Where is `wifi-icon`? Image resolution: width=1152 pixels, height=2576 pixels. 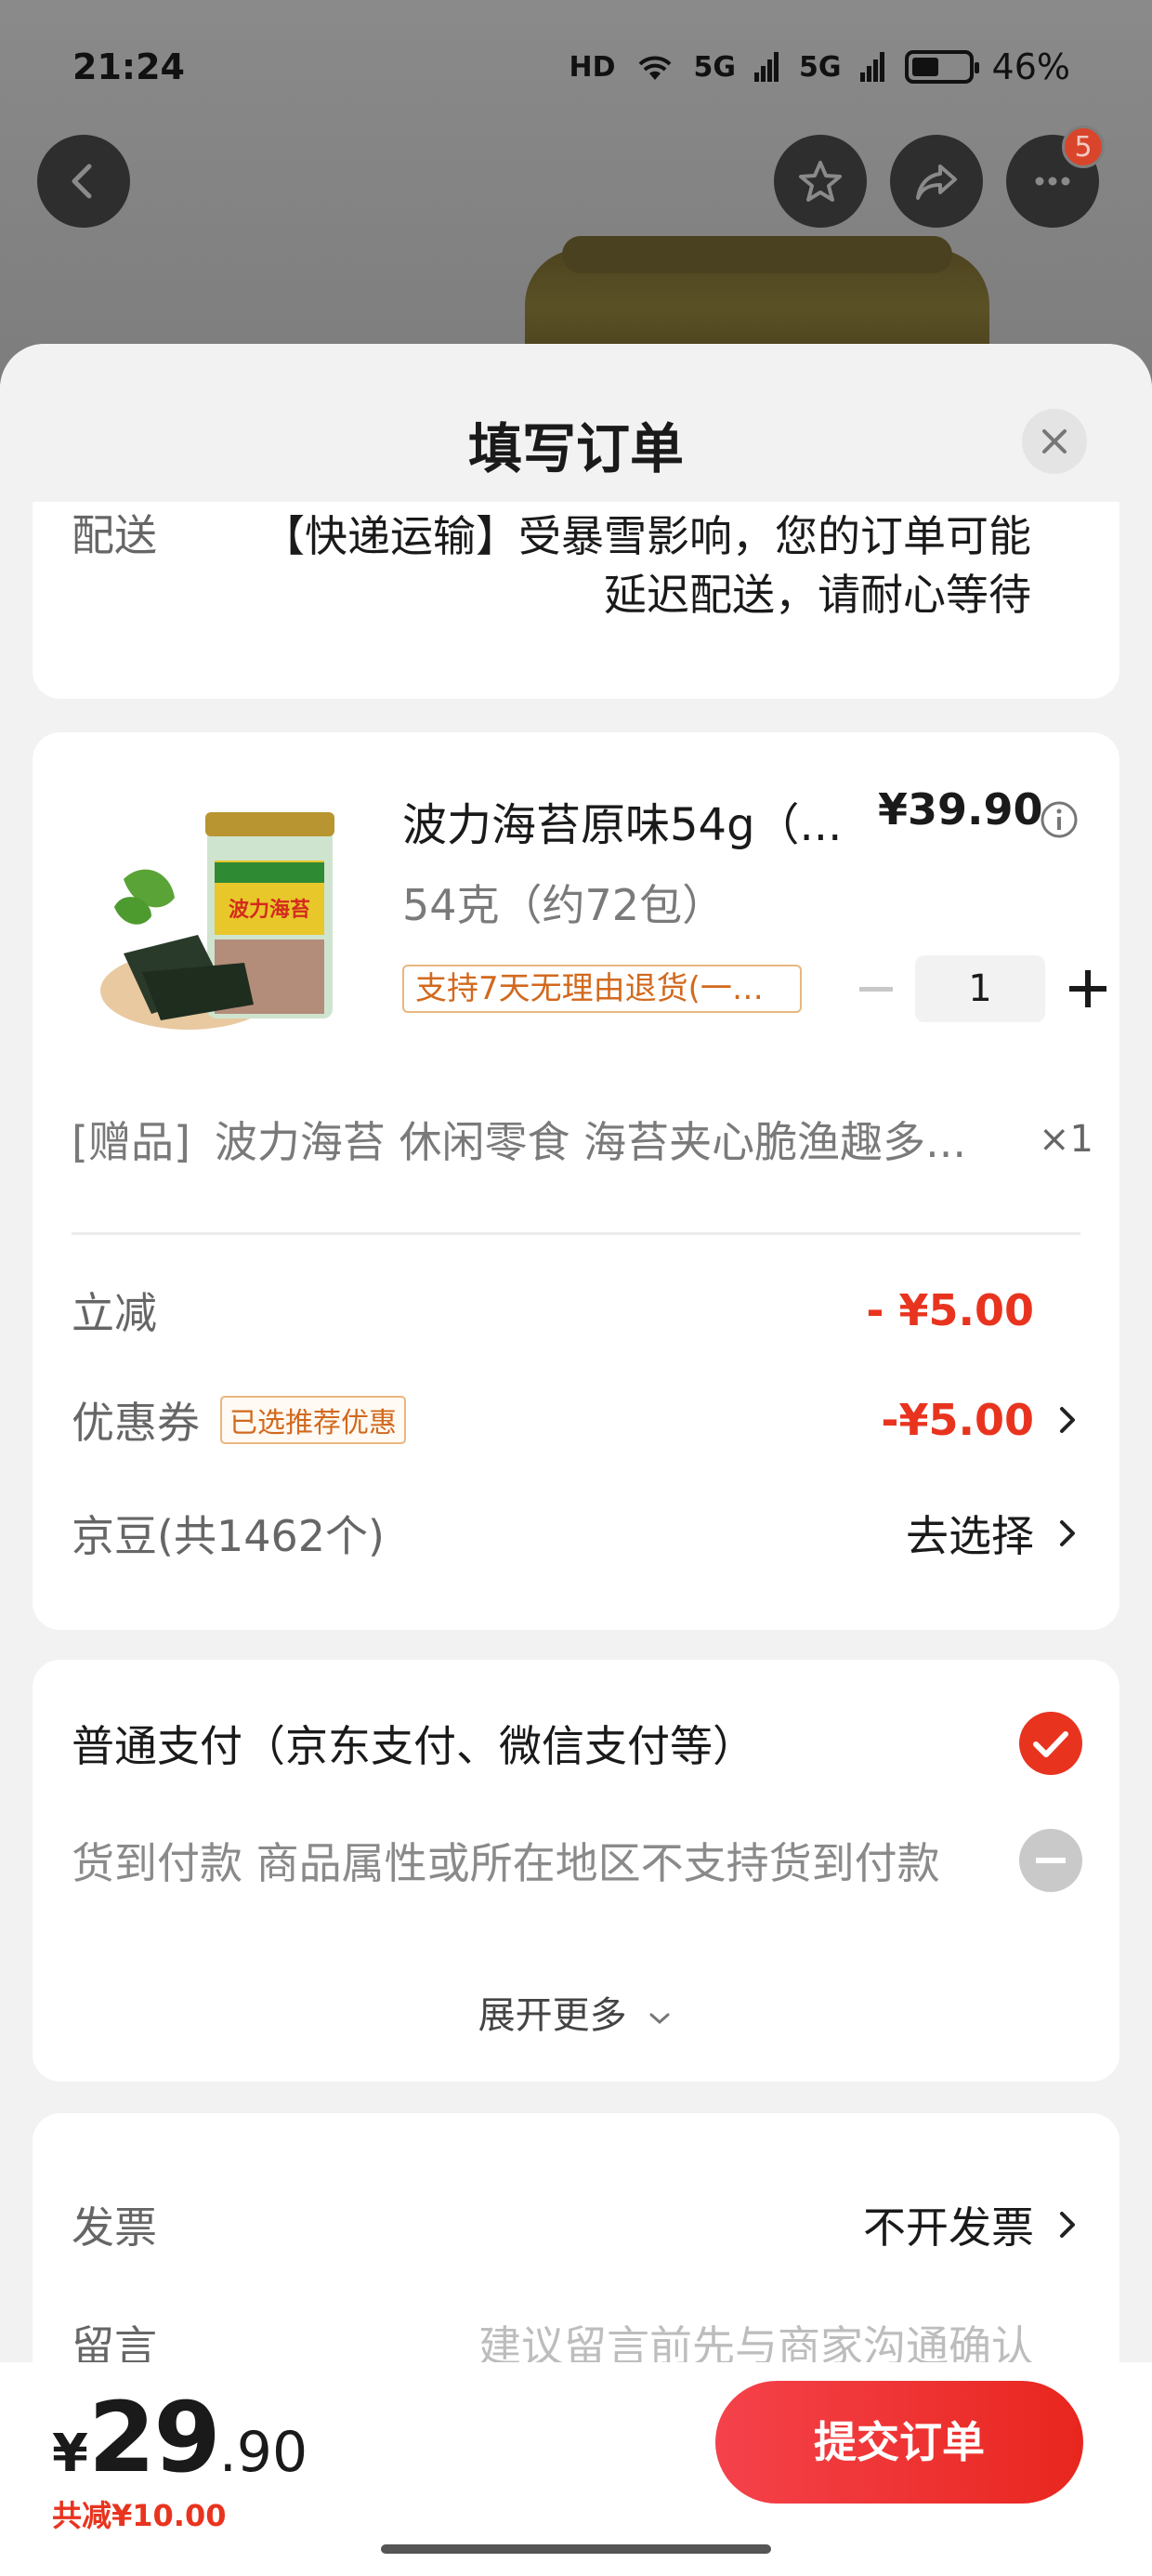
wifi-icon is located at coordinates (654, 68).